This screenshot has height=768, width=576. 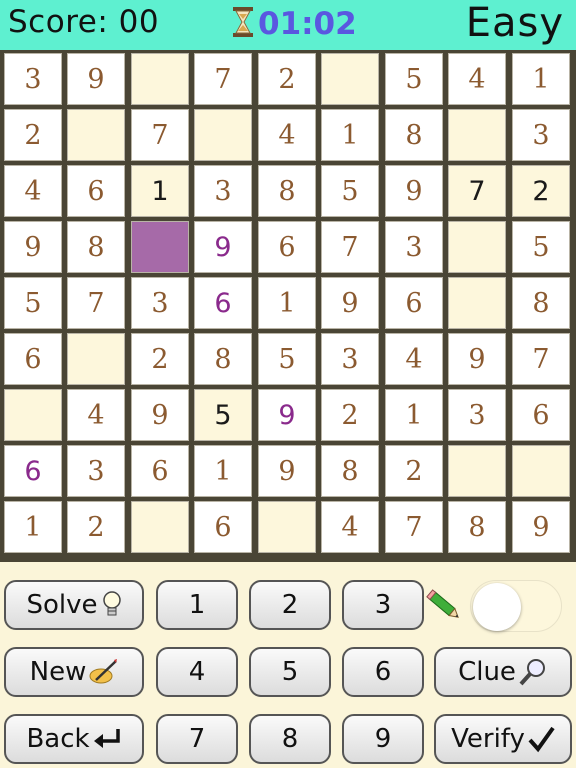 What do you see at coordinates (290, 605) in the screenshot?
I see `digit-2-button: 2` at bounding box center [290, 605].